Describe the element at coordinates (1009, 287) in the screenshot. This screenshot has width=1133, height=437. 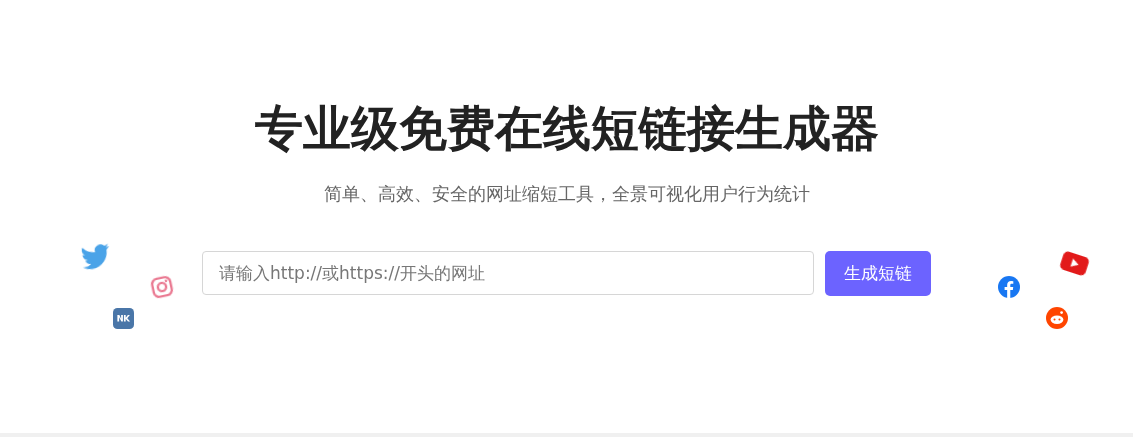
I see `facebook-icon` at that location.